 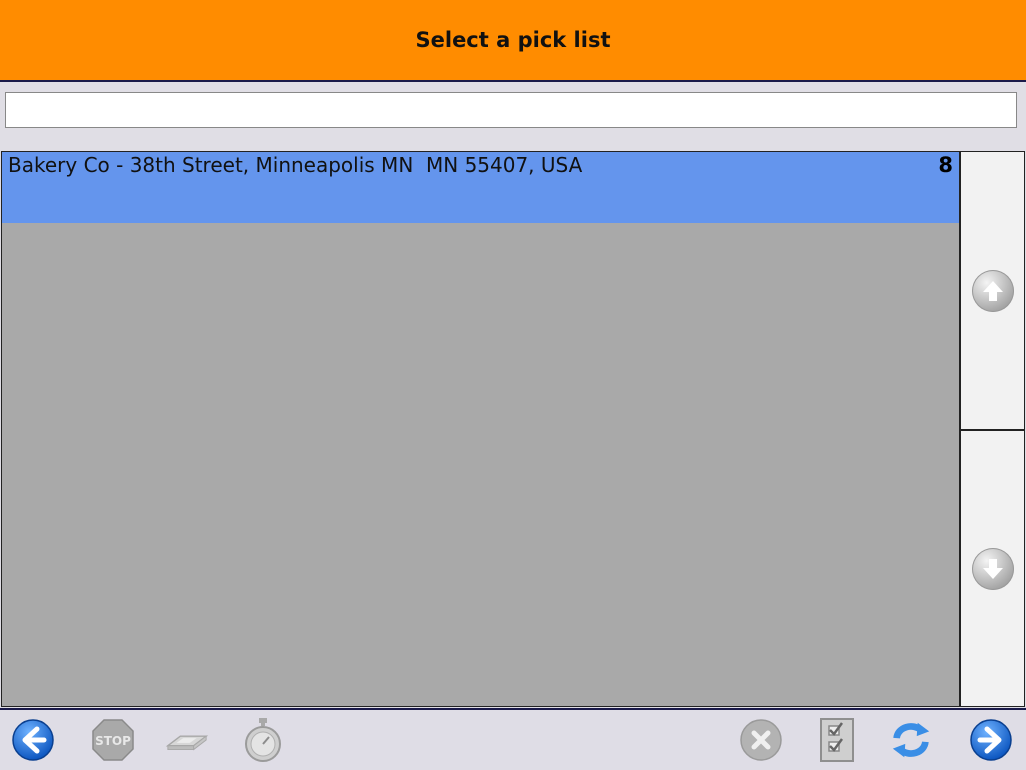 I want to click on list-item-count: 8, so click(x=945, y=165).